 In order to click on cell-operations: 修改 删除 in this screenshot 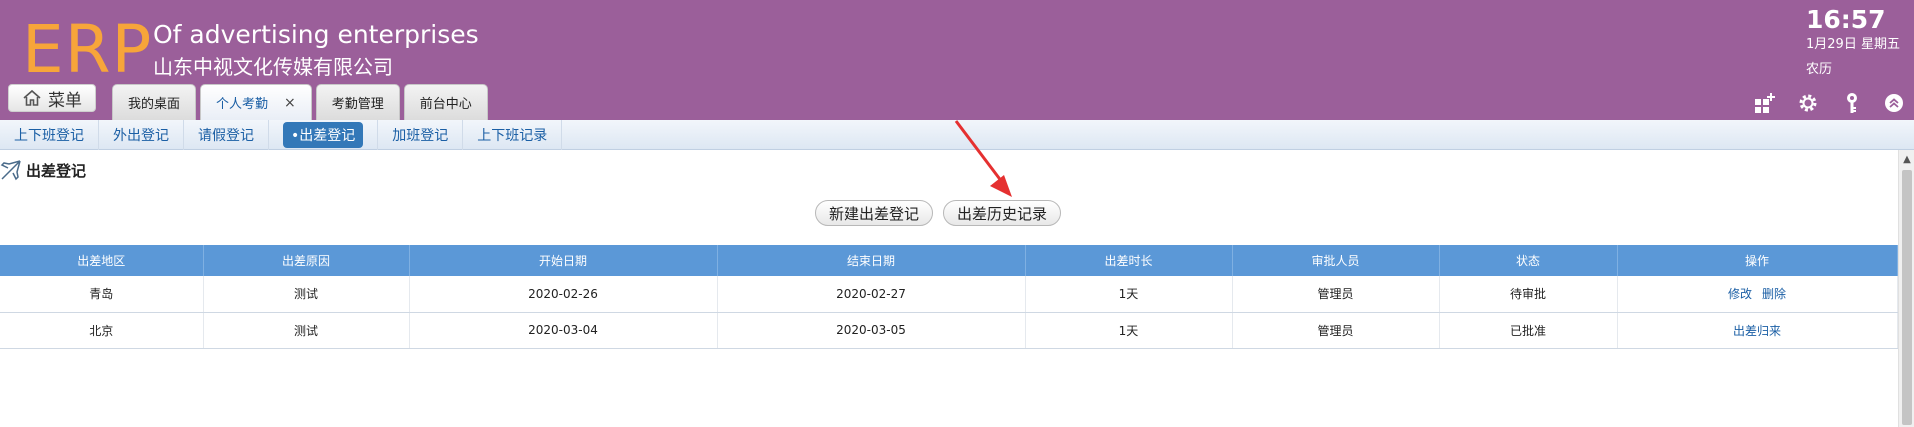, I will do `click(1757, 294)`.